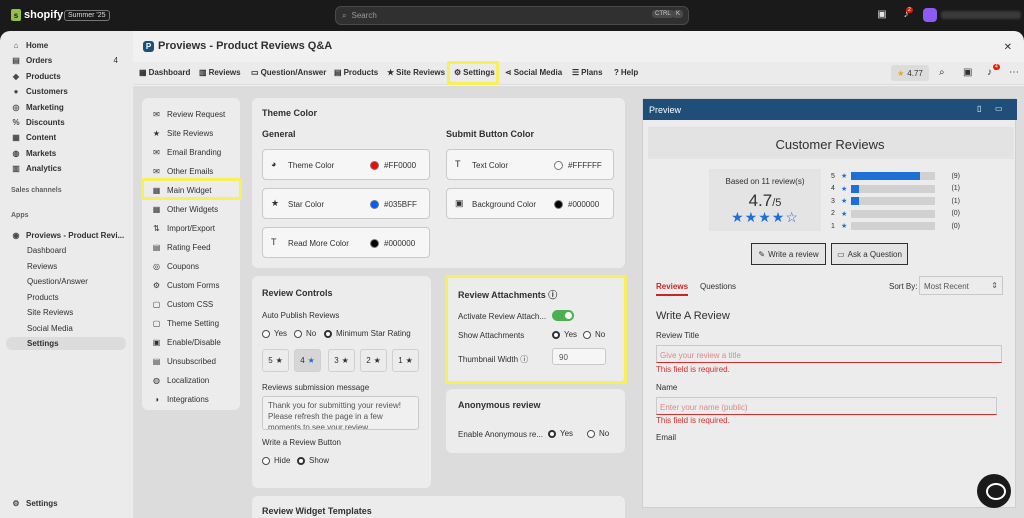 The image size is (1024, 518). What do you see at coordinates (626, 72) in the screenshot?
I see `tab-help: ? Help` at bounding box center [626, 72].